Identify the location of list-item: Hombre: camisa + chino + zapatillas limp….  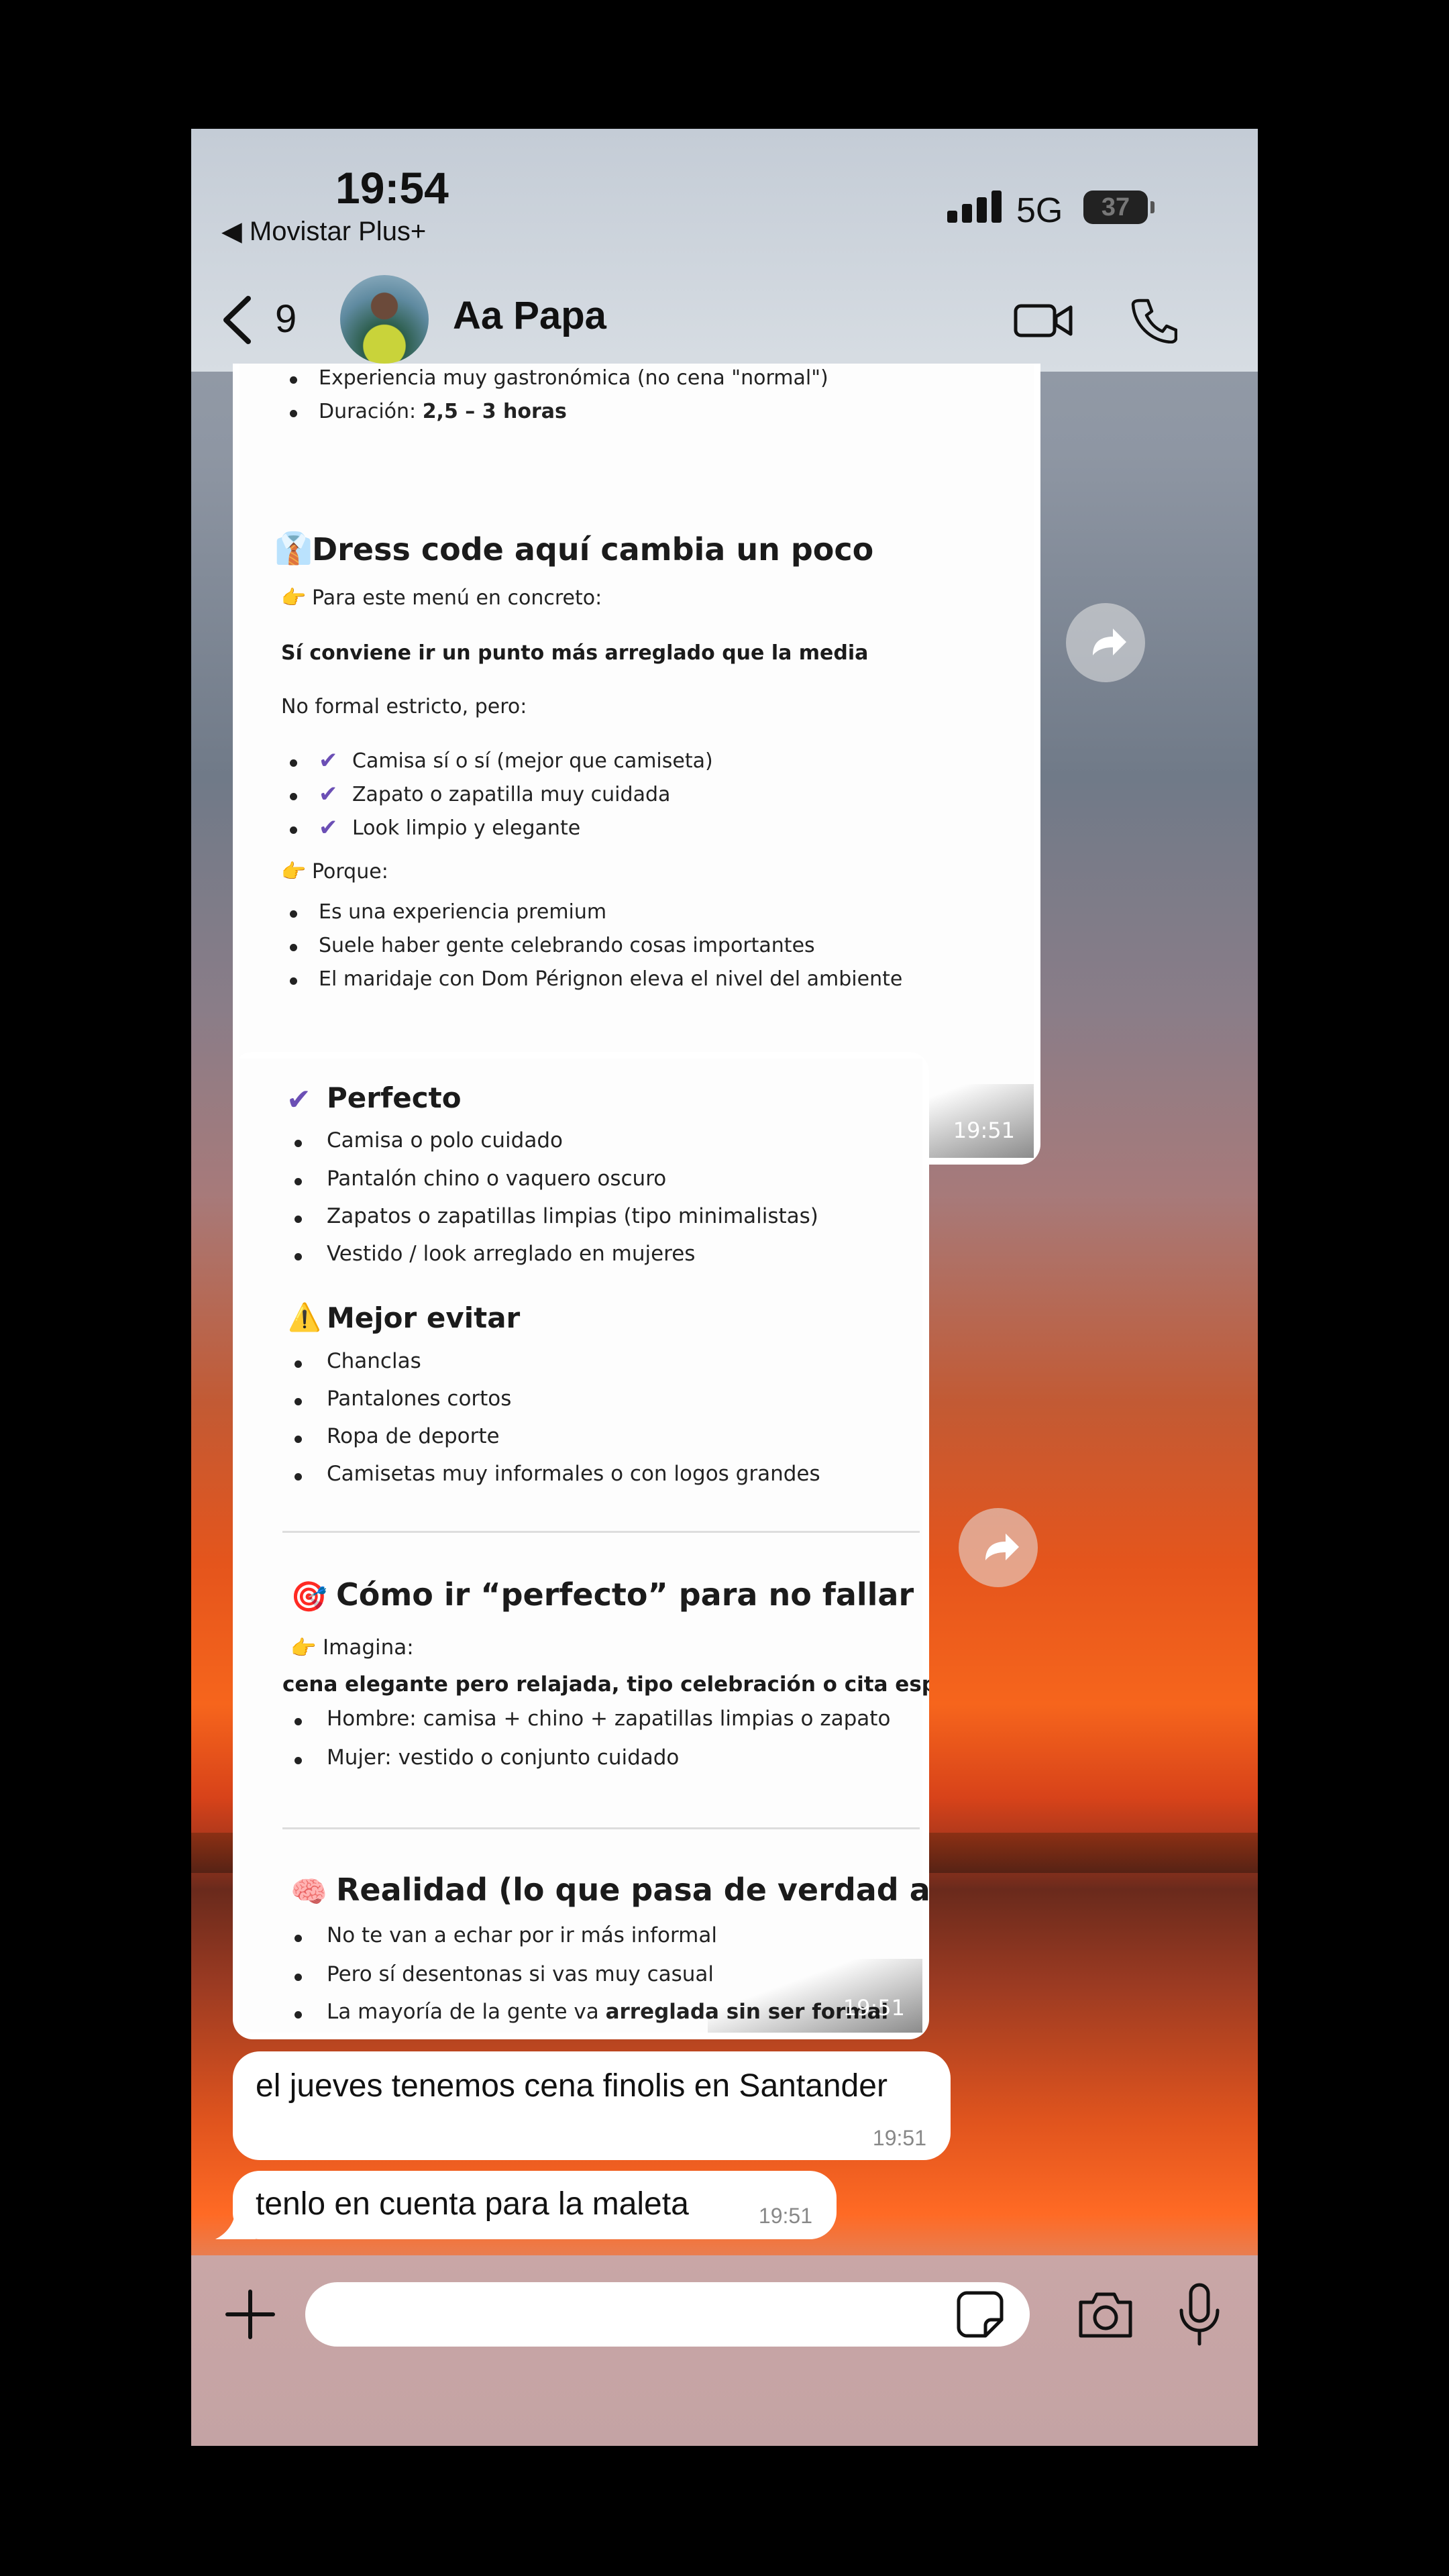
(609, 1719).